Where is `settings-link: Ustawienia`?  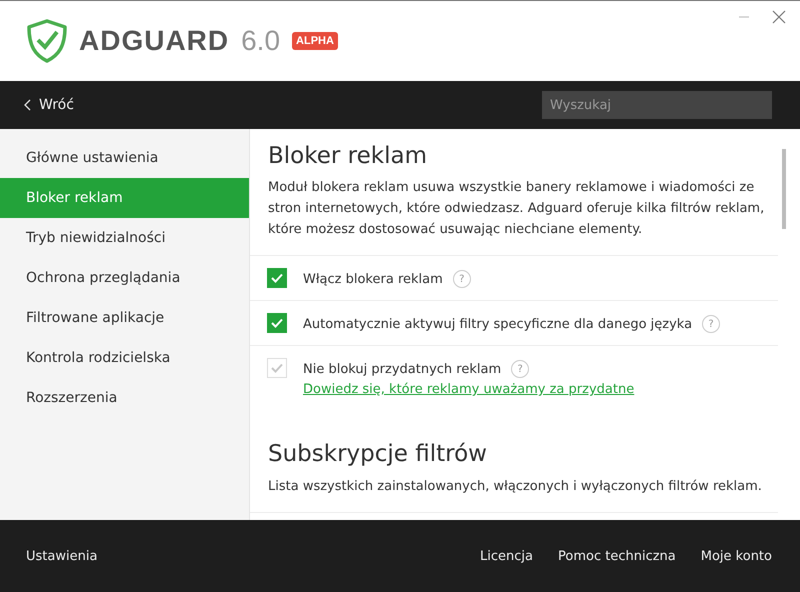
settings-link: Ustawienia is located at coordinates (62, 556).